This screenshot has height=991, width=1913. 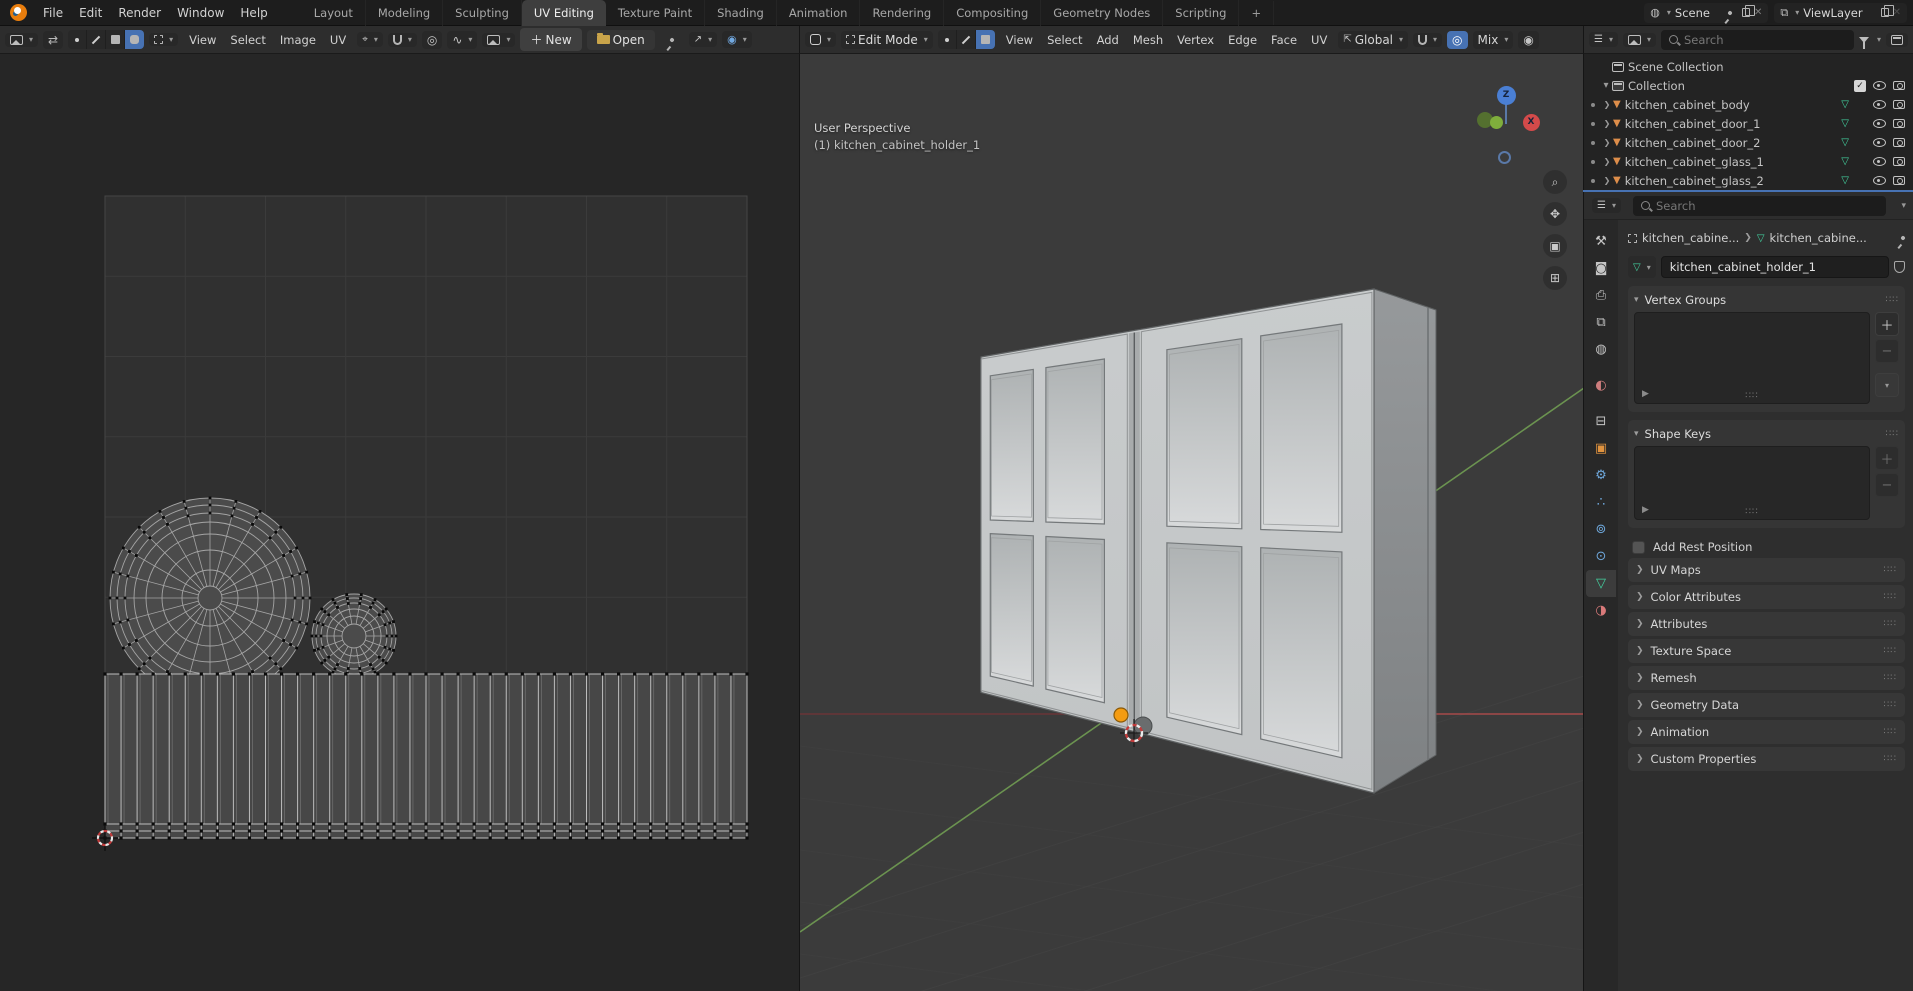 I want to click on properties-tab-modifiers: ⚙, so click(x=1601, y=475).